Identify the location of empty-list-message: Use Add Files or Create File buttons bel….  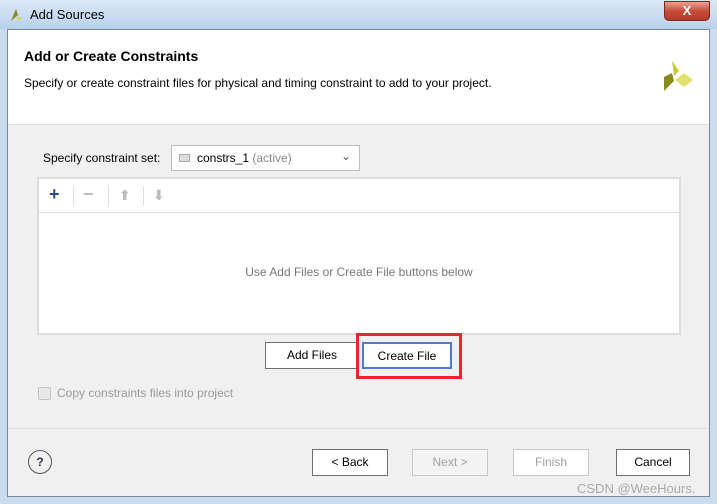
(359, 272).